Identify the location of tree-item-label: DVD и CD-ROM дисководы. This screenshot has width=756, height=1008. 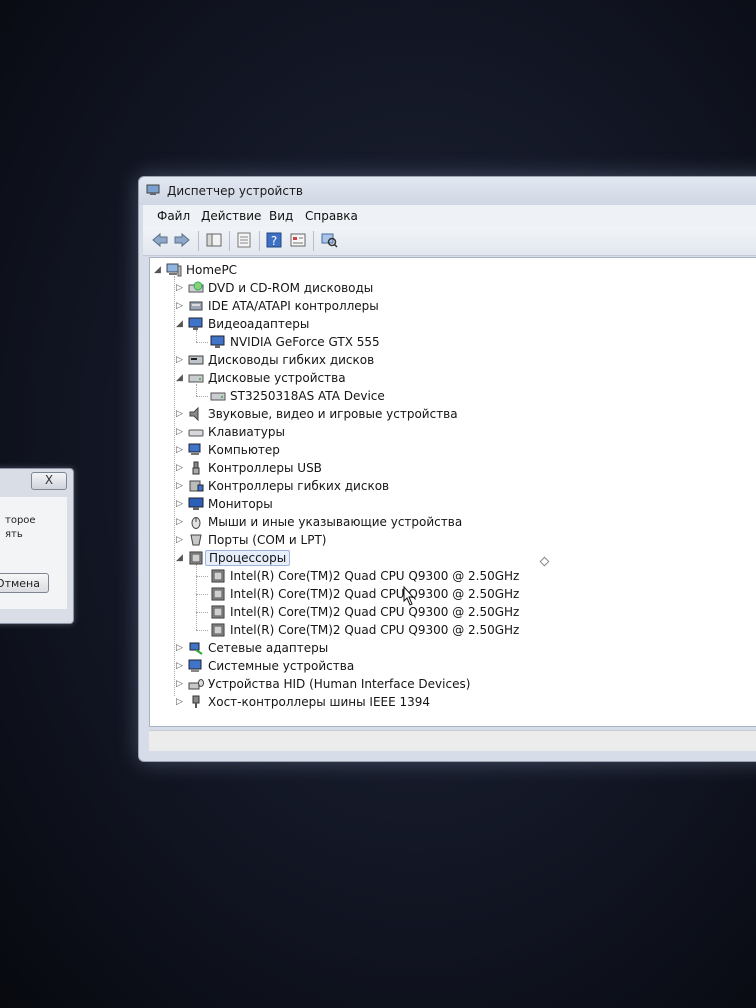
(291, 288).